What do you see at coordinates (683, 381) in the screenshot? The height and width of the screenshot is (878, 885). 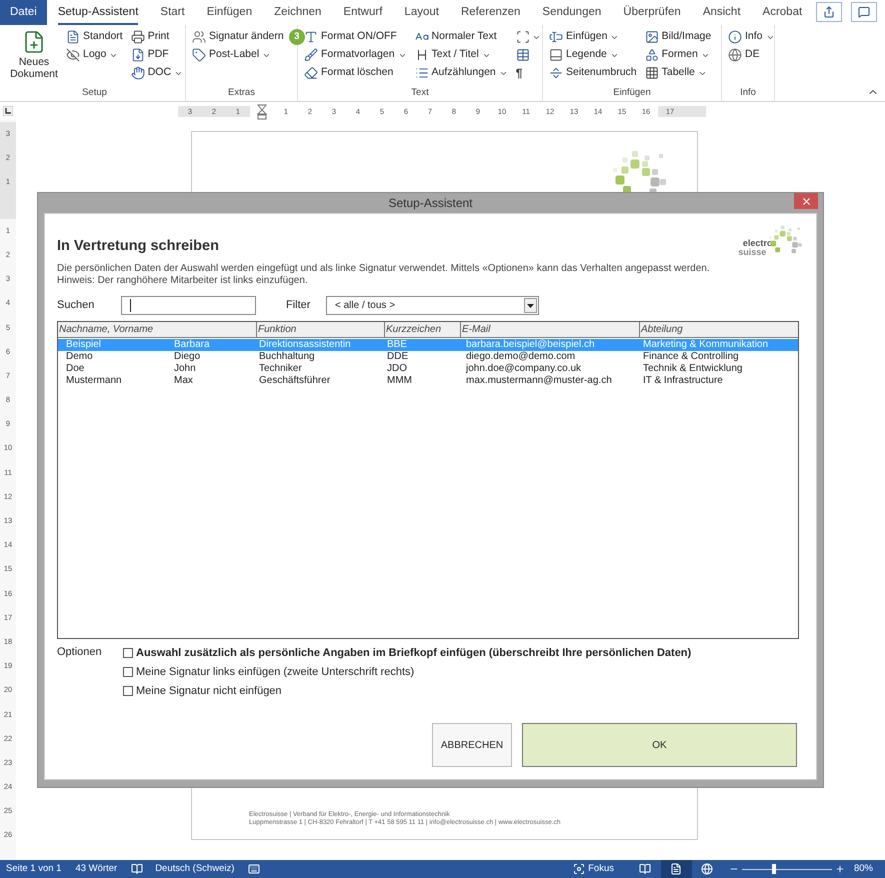 I see `table-cell-text: IT & Infrastructure` at bounding box center [683, 381].